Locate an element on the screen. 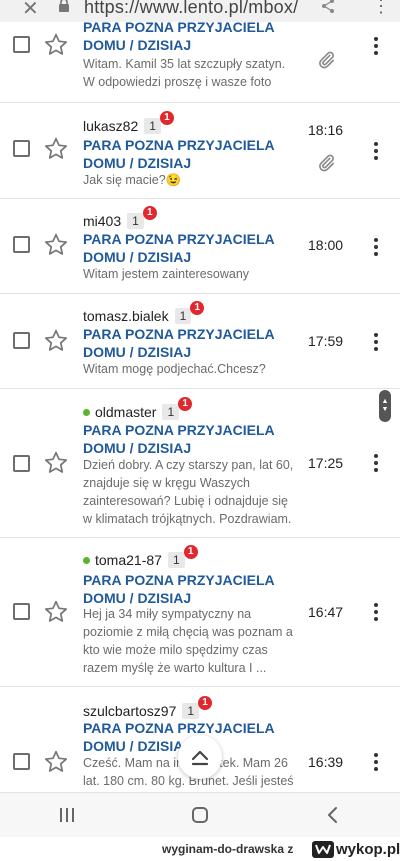 The height and width of the screenshot is (861, 400). message-time: 16:47 is located at coordinates (326, 612).